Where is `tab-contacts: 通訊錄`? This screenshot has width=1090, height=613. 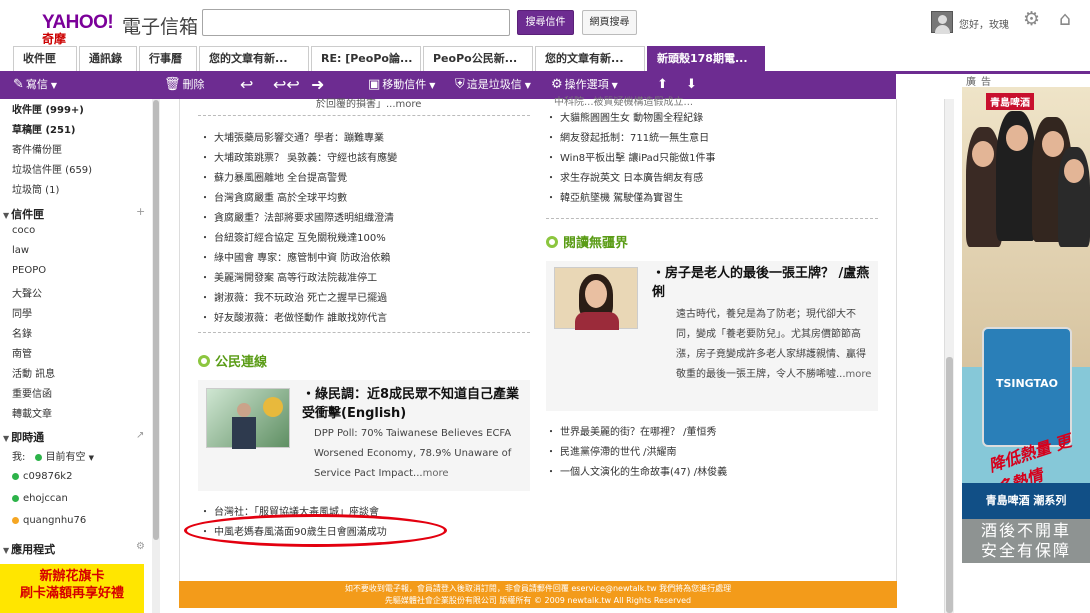
tab-contacts: 通訊錄 is located at coordinates (108, 58).